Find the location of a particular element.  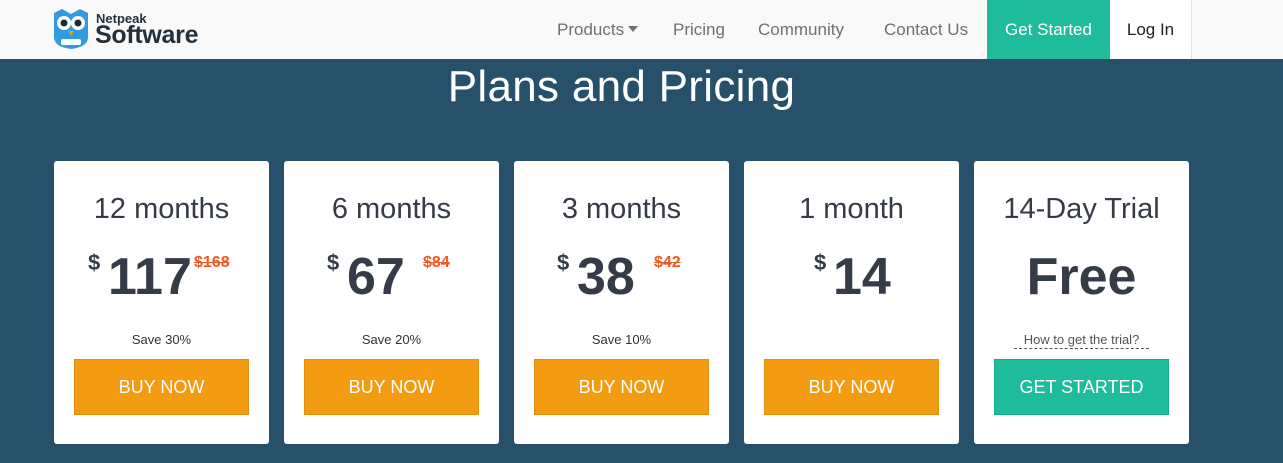

nav-community: Community is located at coordinates (801, 29).